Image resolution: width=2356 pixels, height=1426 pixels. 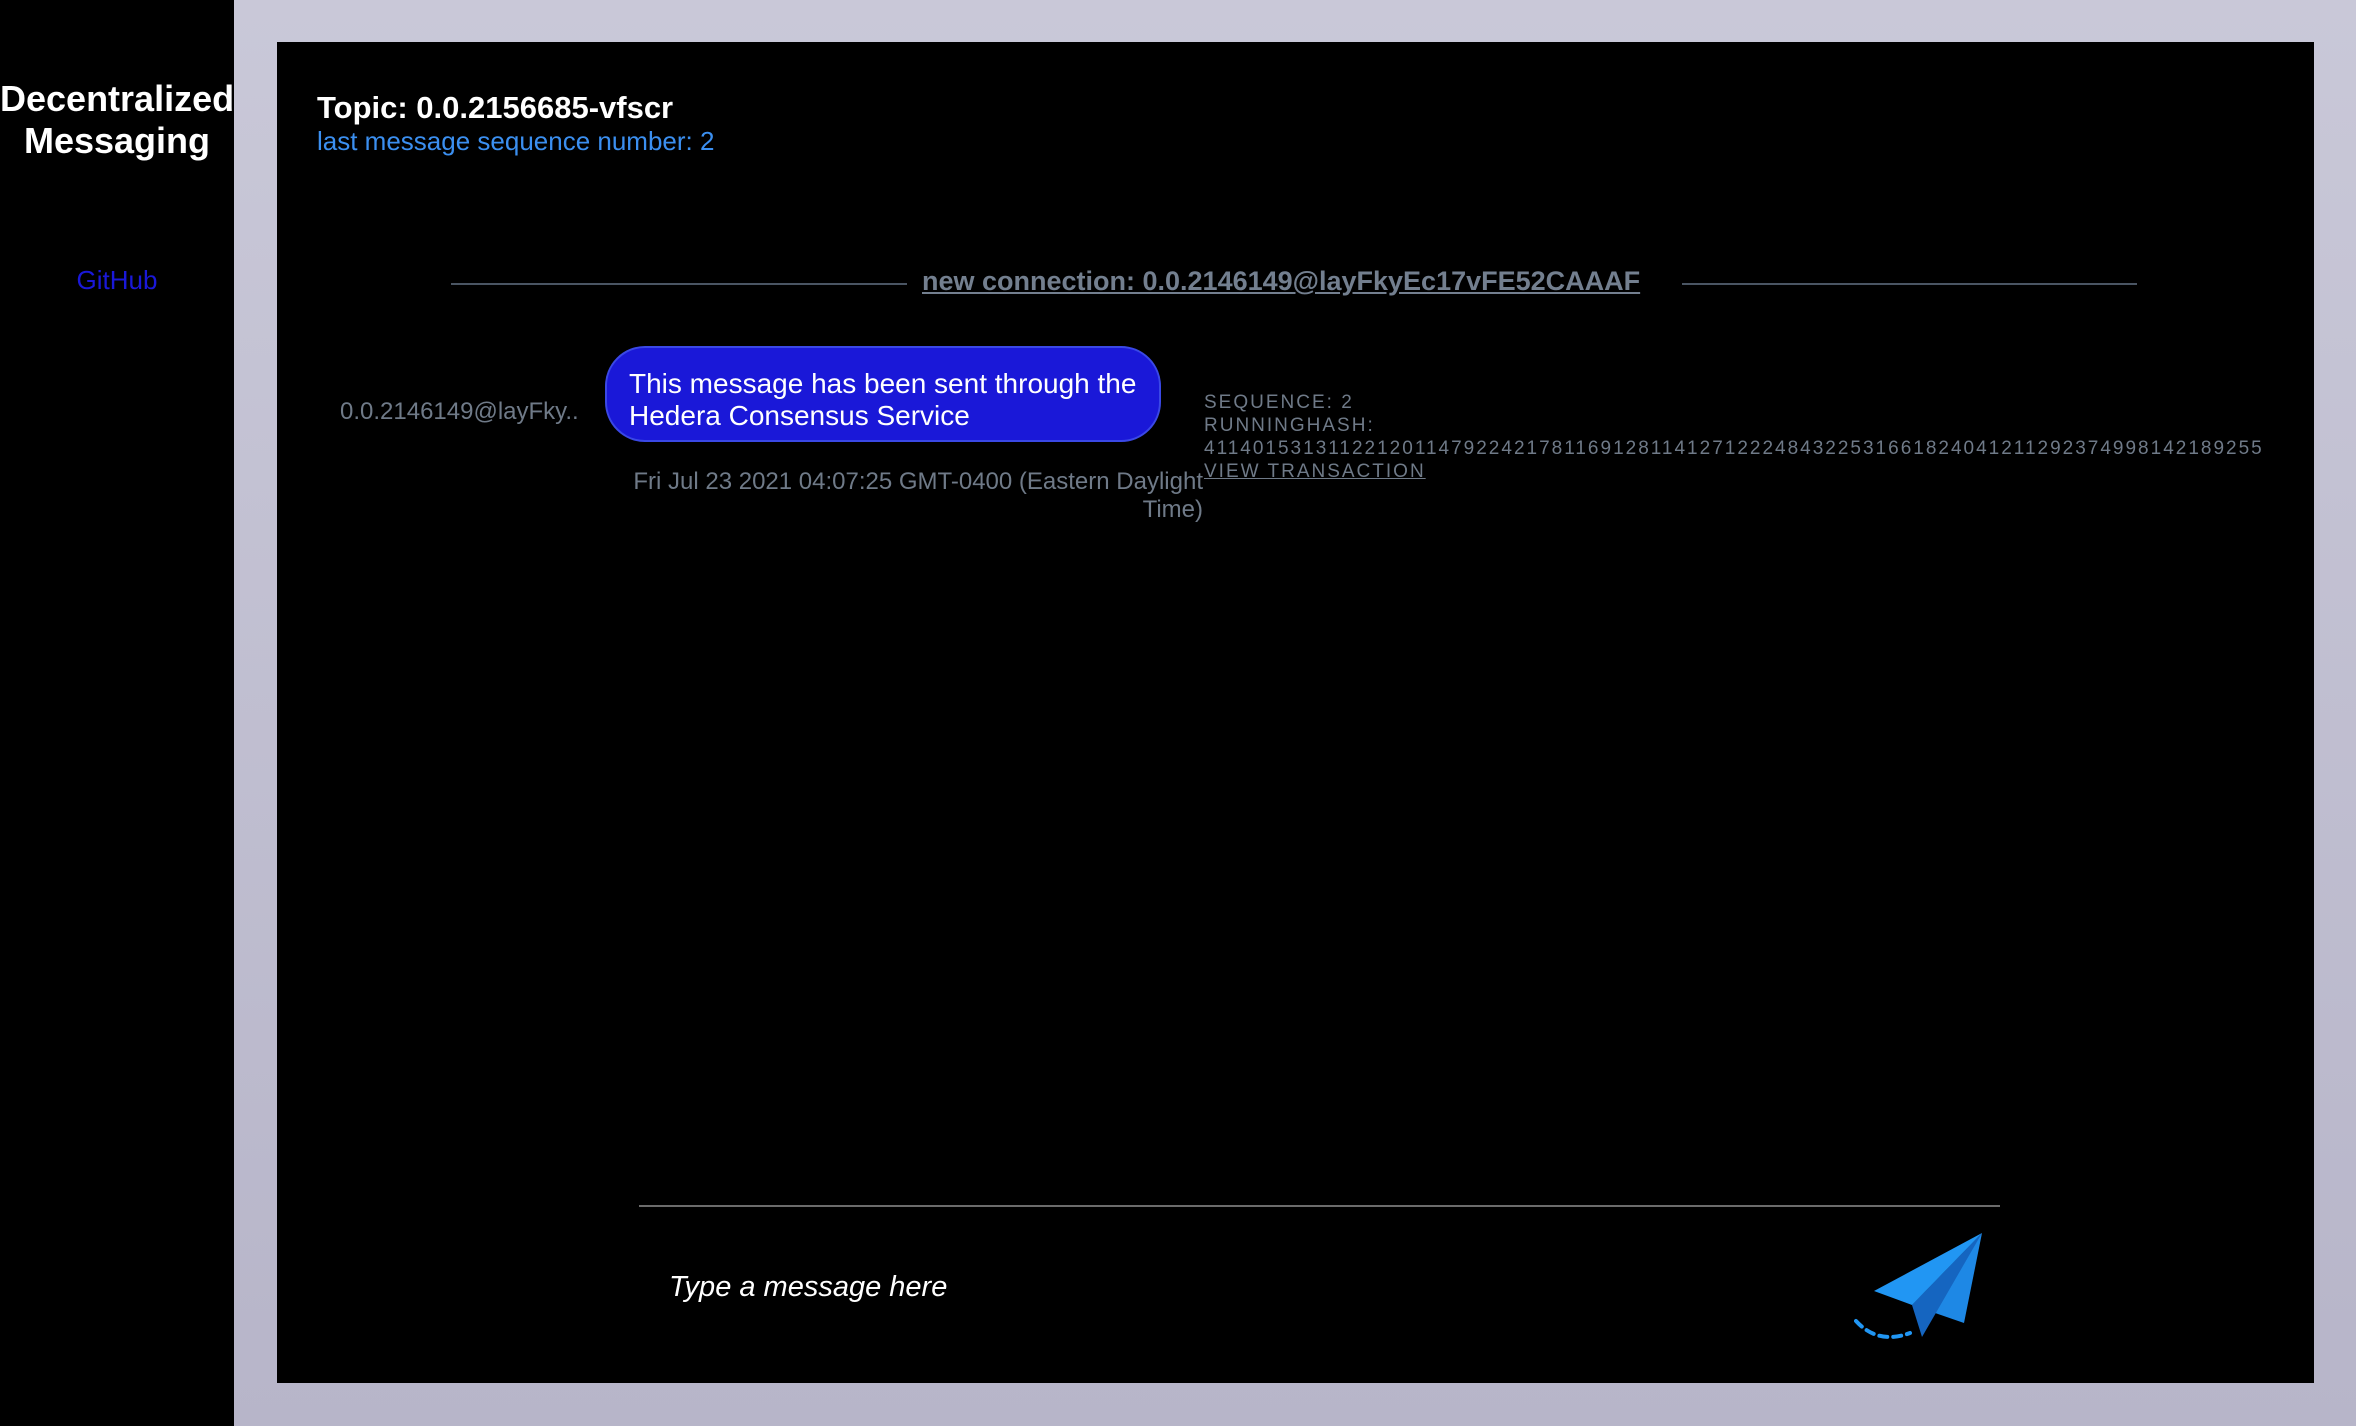 I want to click on divider-right, so click(x=1909, y=284).